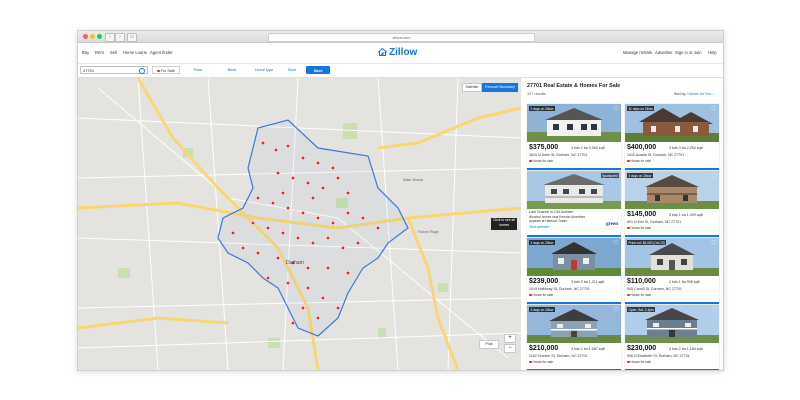 The height and width of the screenshot is (400, 800). What do you see at coordinates (688, 52) in the screenshot?
I see `nav-sign-in: Sign in or Join` at bounding box center [688, 52].